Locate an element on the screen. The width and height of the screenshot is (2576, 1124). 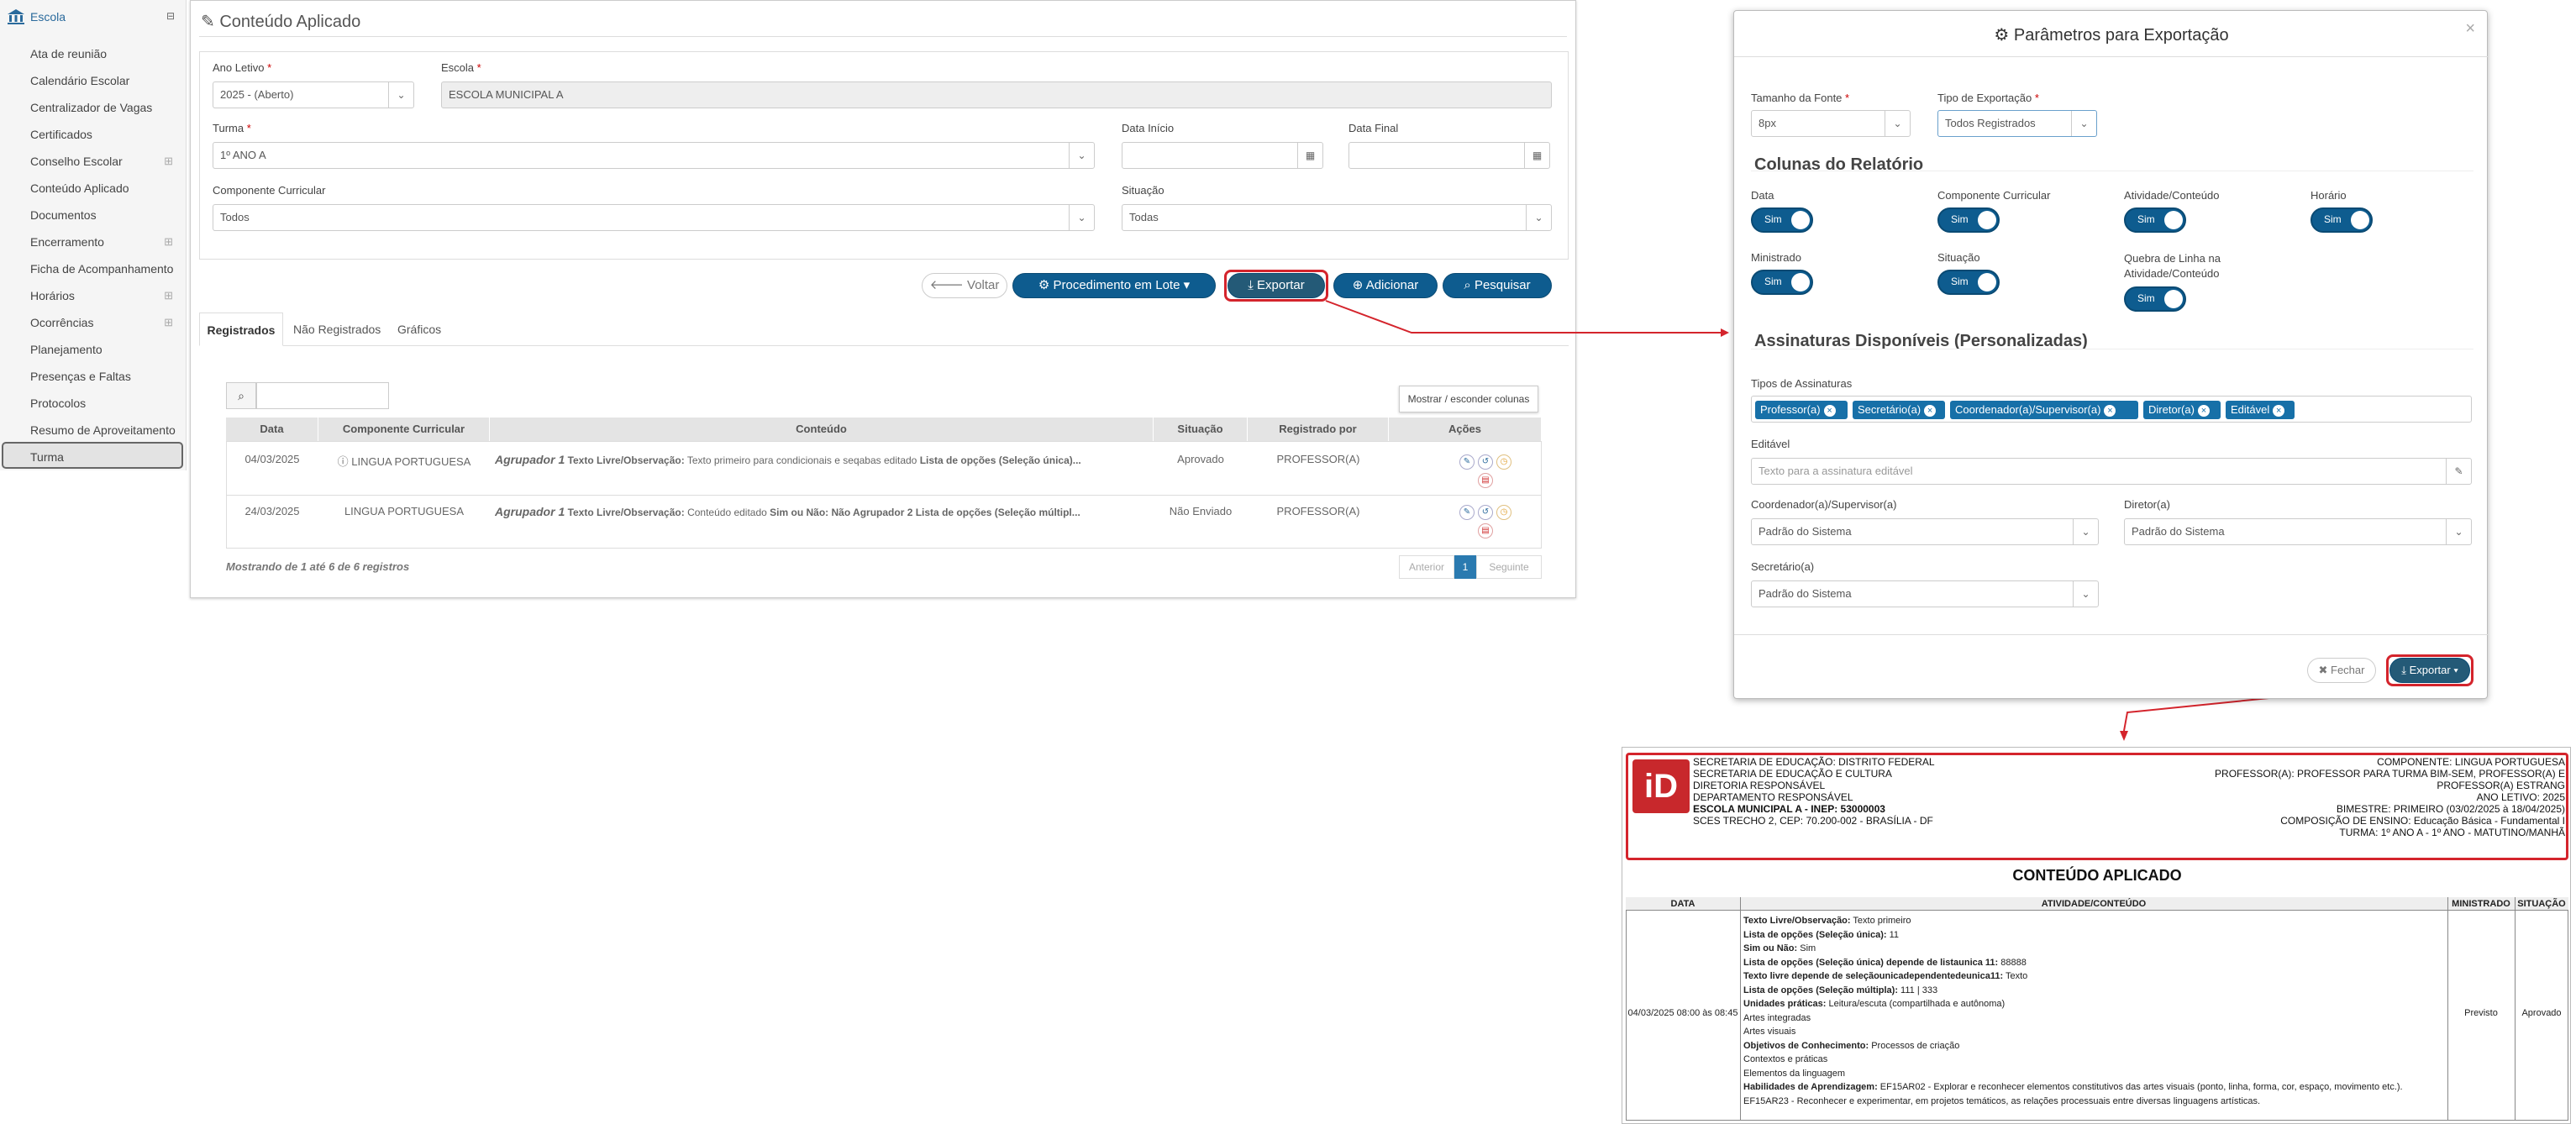
sidebar-item-label: Conteúdo Aplicado is located at coordinates (79, 188).